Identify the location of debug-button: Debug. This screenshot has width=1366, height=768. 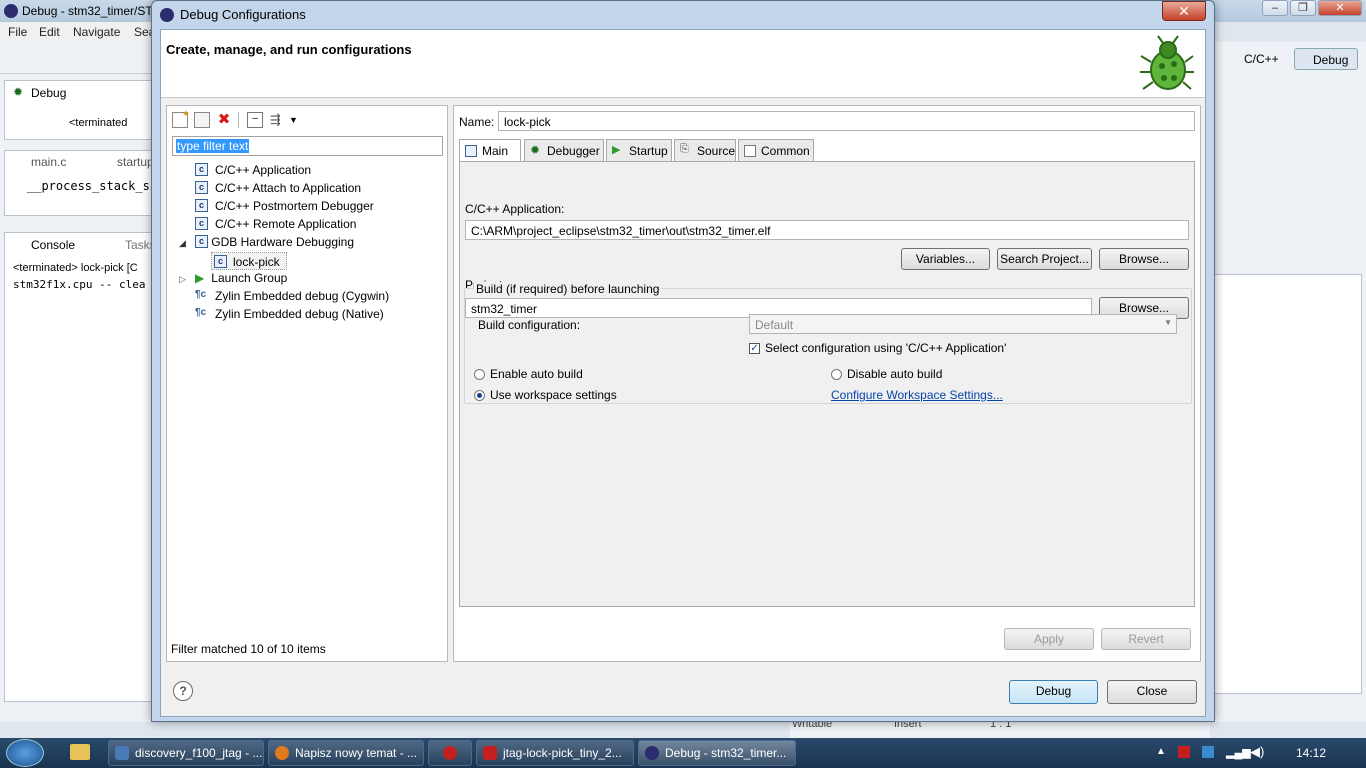
(1053, 692).